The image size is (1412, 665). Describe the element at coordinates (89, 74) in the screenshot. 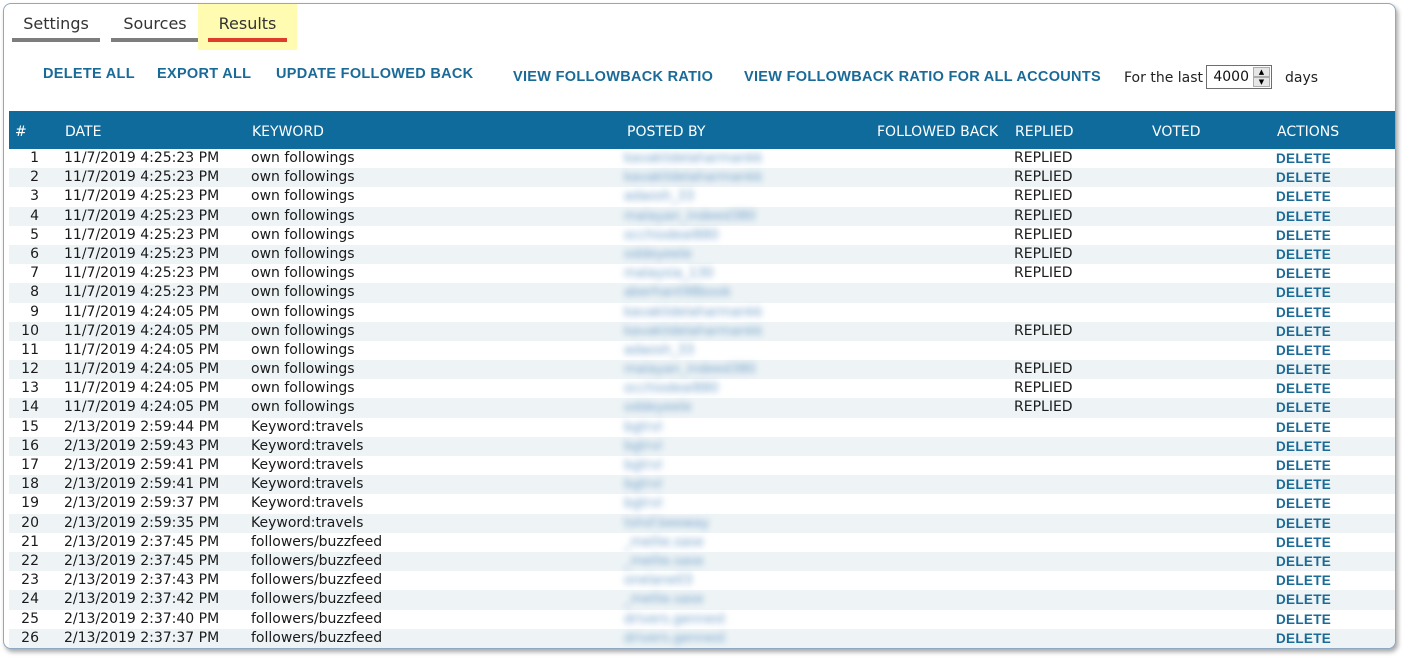

I see `delete-all-button: DELETE ALL` at that location.